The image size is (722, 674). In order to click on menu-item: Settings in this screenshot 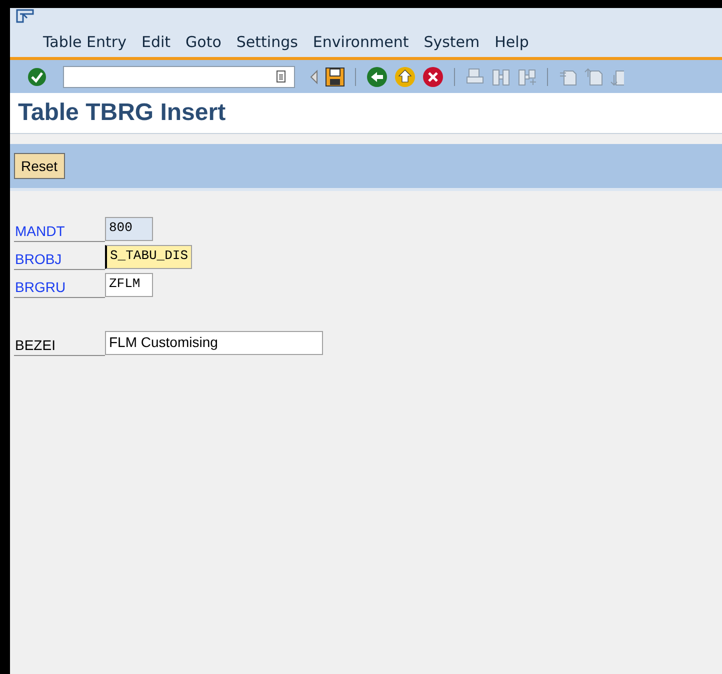, I will do `click(267, 42)`.